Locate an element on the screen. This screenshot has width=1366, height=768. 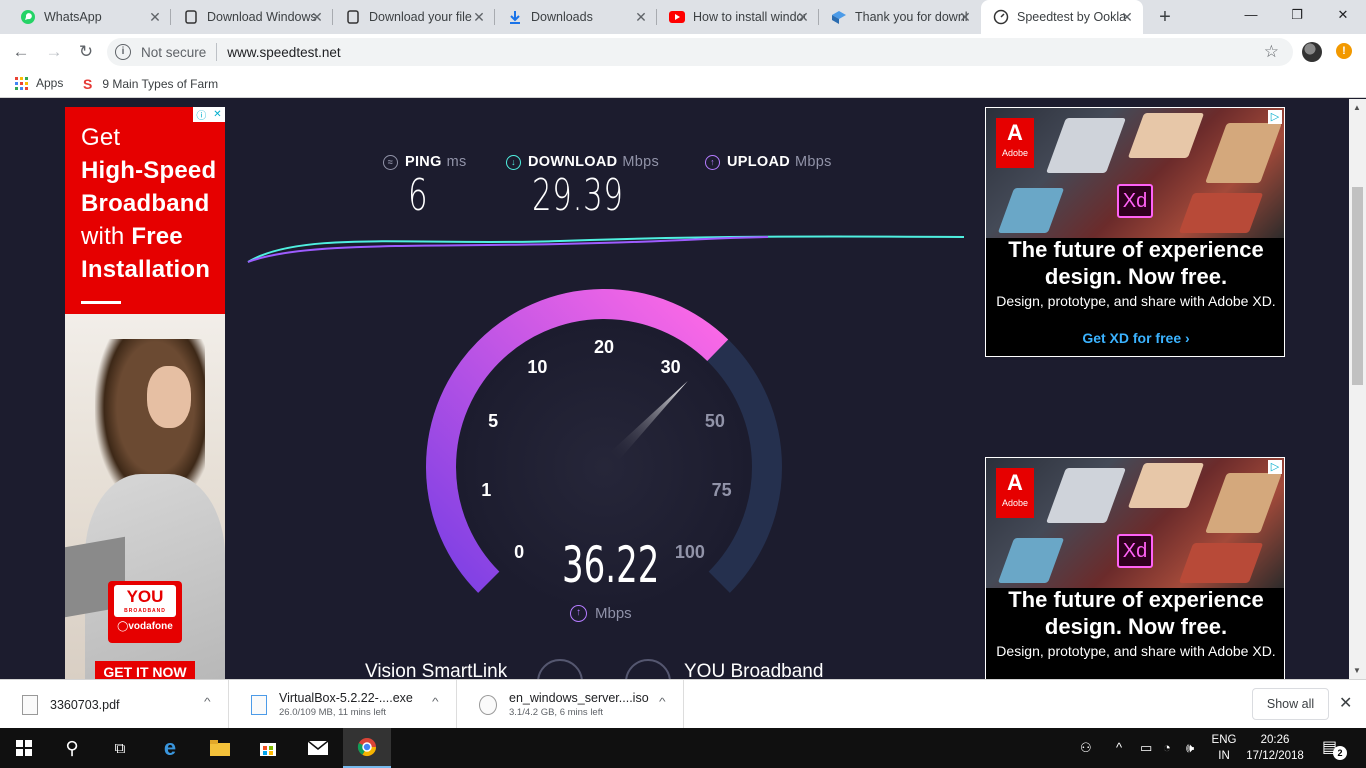
vertical-scrollbar: ▲ ▼ is located at coordinates (1357, 389).